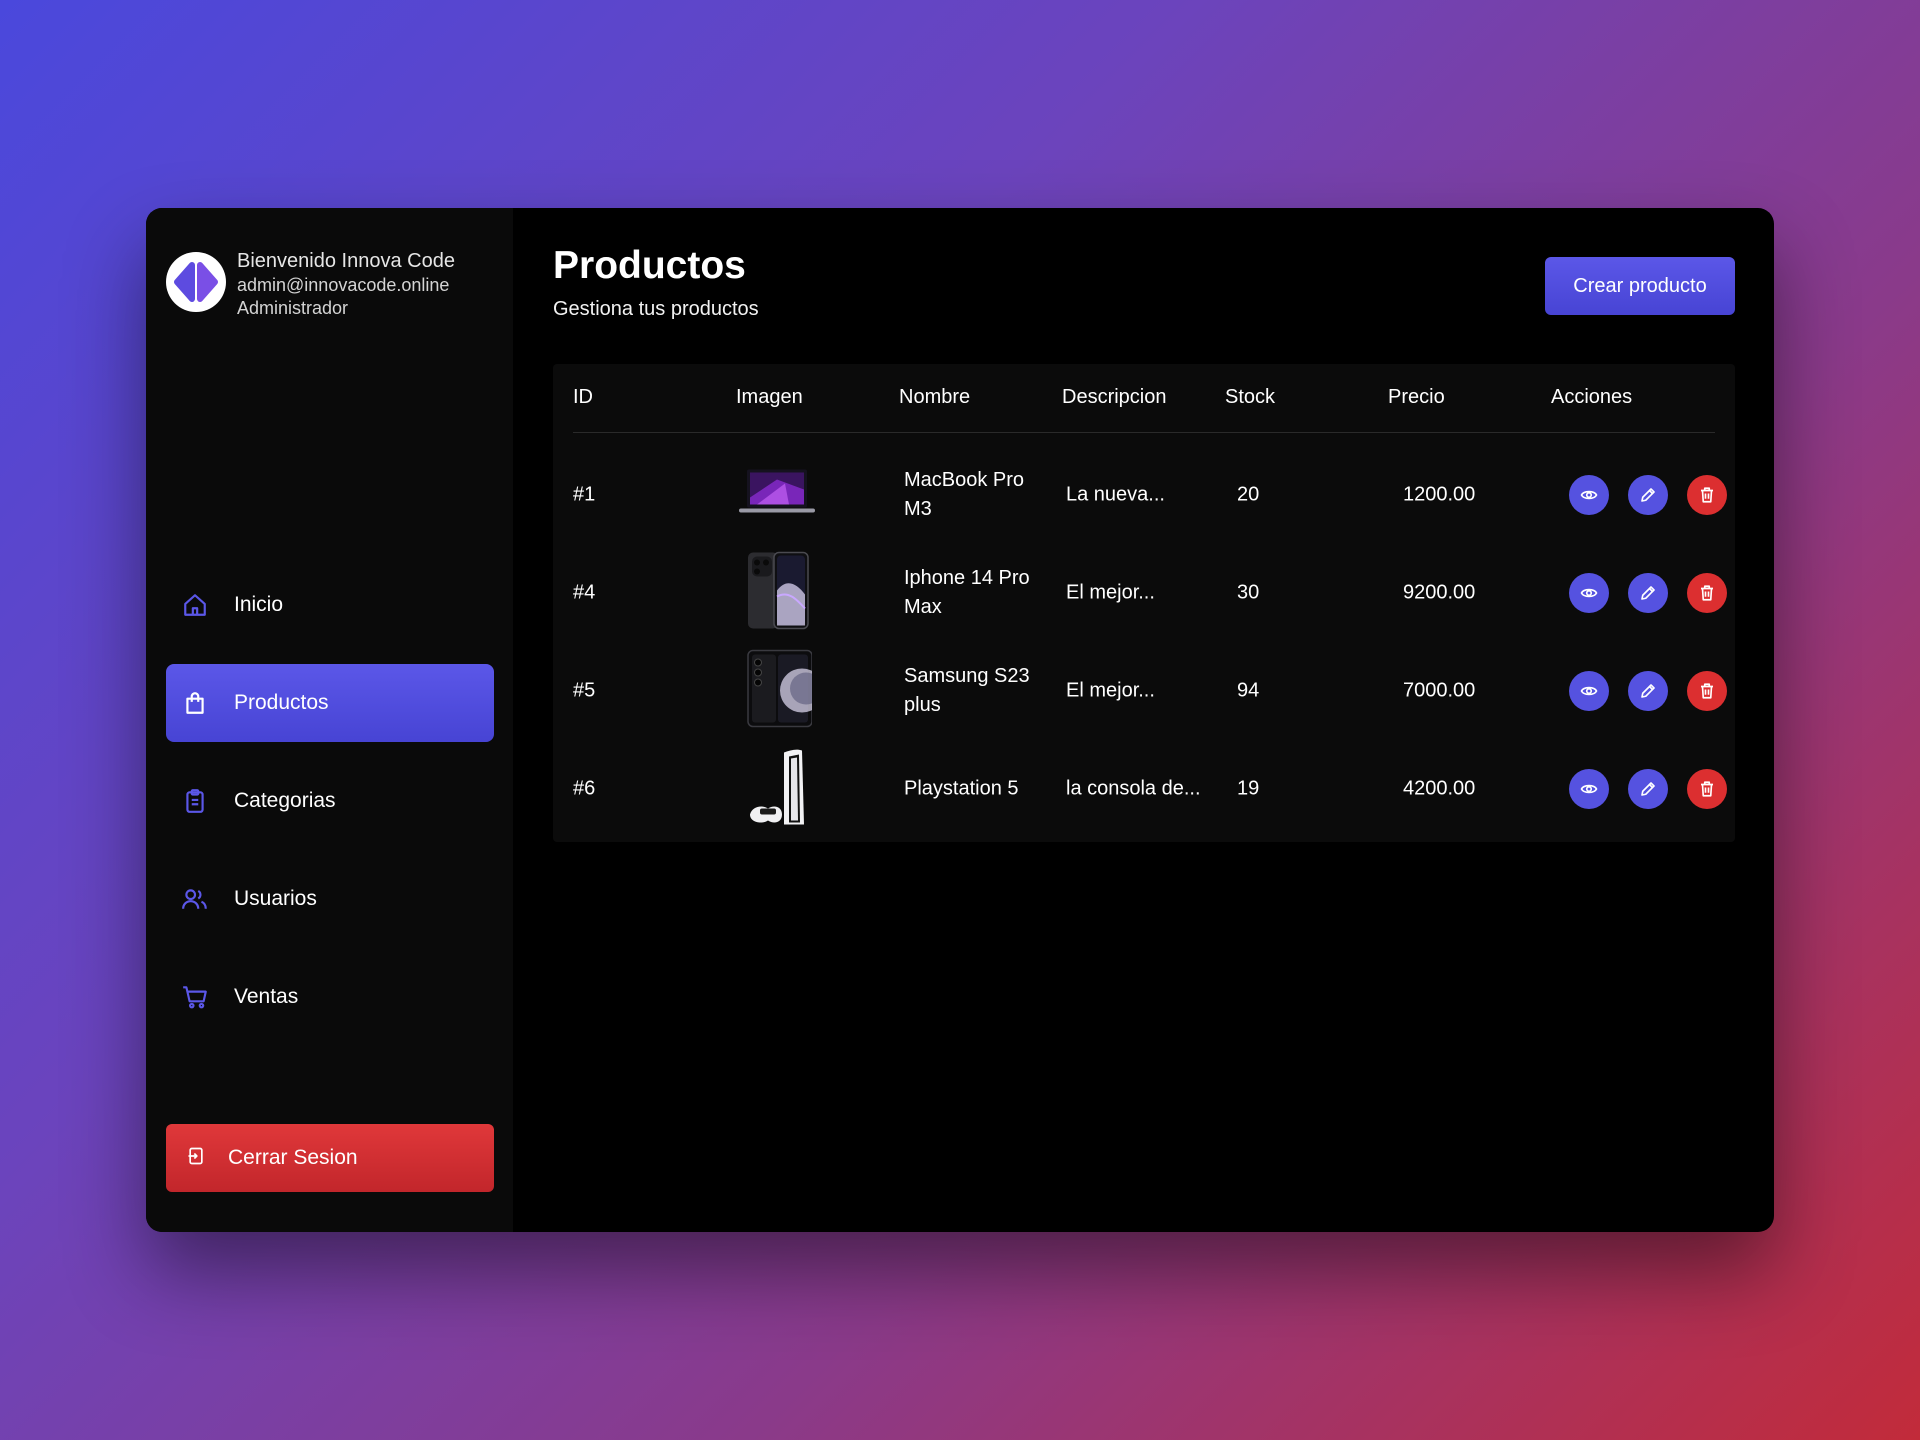 The width and height of the screenshot is (1920, 1440). I want to click on product-price: 4200.00, so click(1439, 788).